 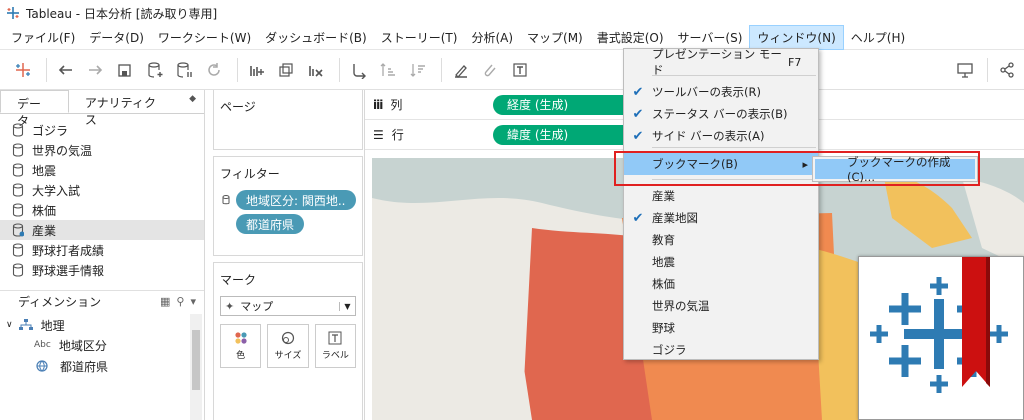 I want to click on menu-worksheet: ワークシート(W), so click(x=204, y=37).